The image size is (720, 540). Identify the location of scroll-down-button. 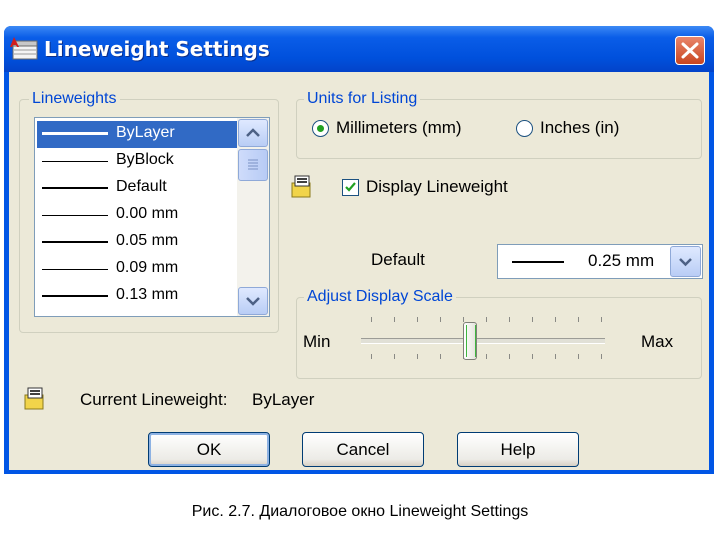
(253, 301).